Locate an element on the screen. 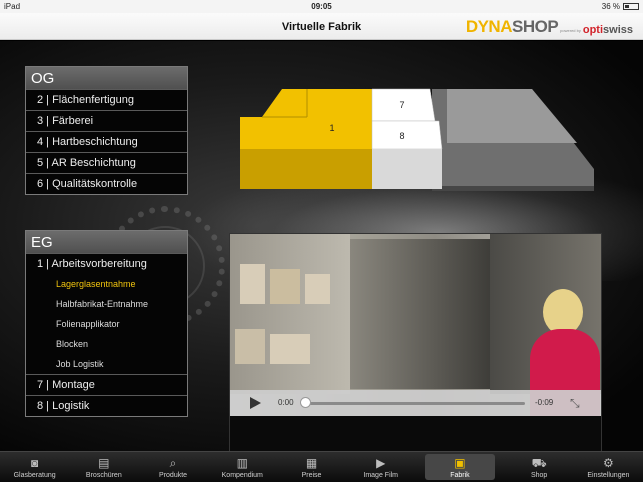 The width and height of the screenshot is (643, 482). video-controls: 0:00 -0:09 ⤡ is located at coordinates (415, 403).